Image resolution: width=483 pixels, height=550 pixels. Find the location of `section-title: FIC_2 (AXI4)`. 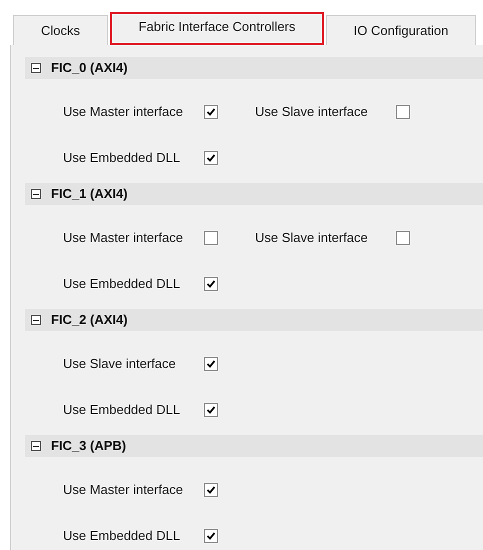

section-title: FIC_2 (AXI4) is located at coordinates (89, 320).